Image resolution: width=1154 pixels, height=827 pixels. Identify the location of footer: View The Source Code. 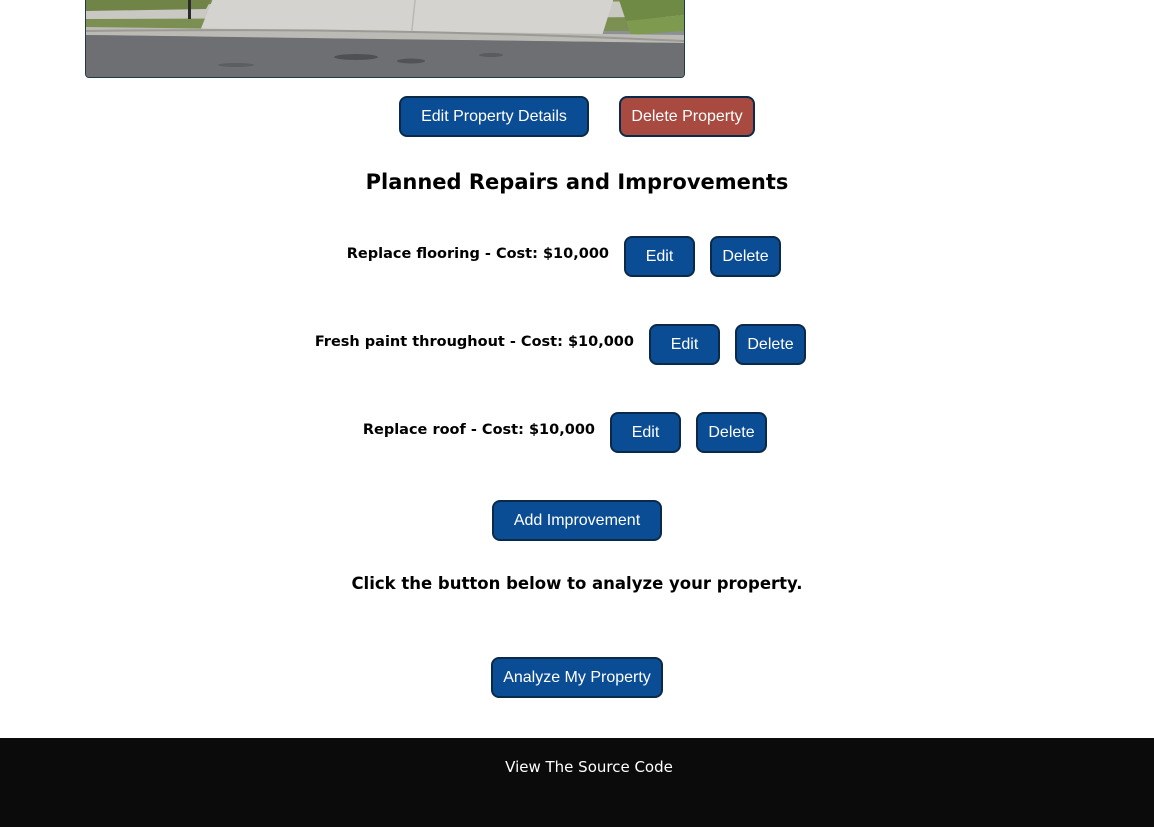
(577, 782).